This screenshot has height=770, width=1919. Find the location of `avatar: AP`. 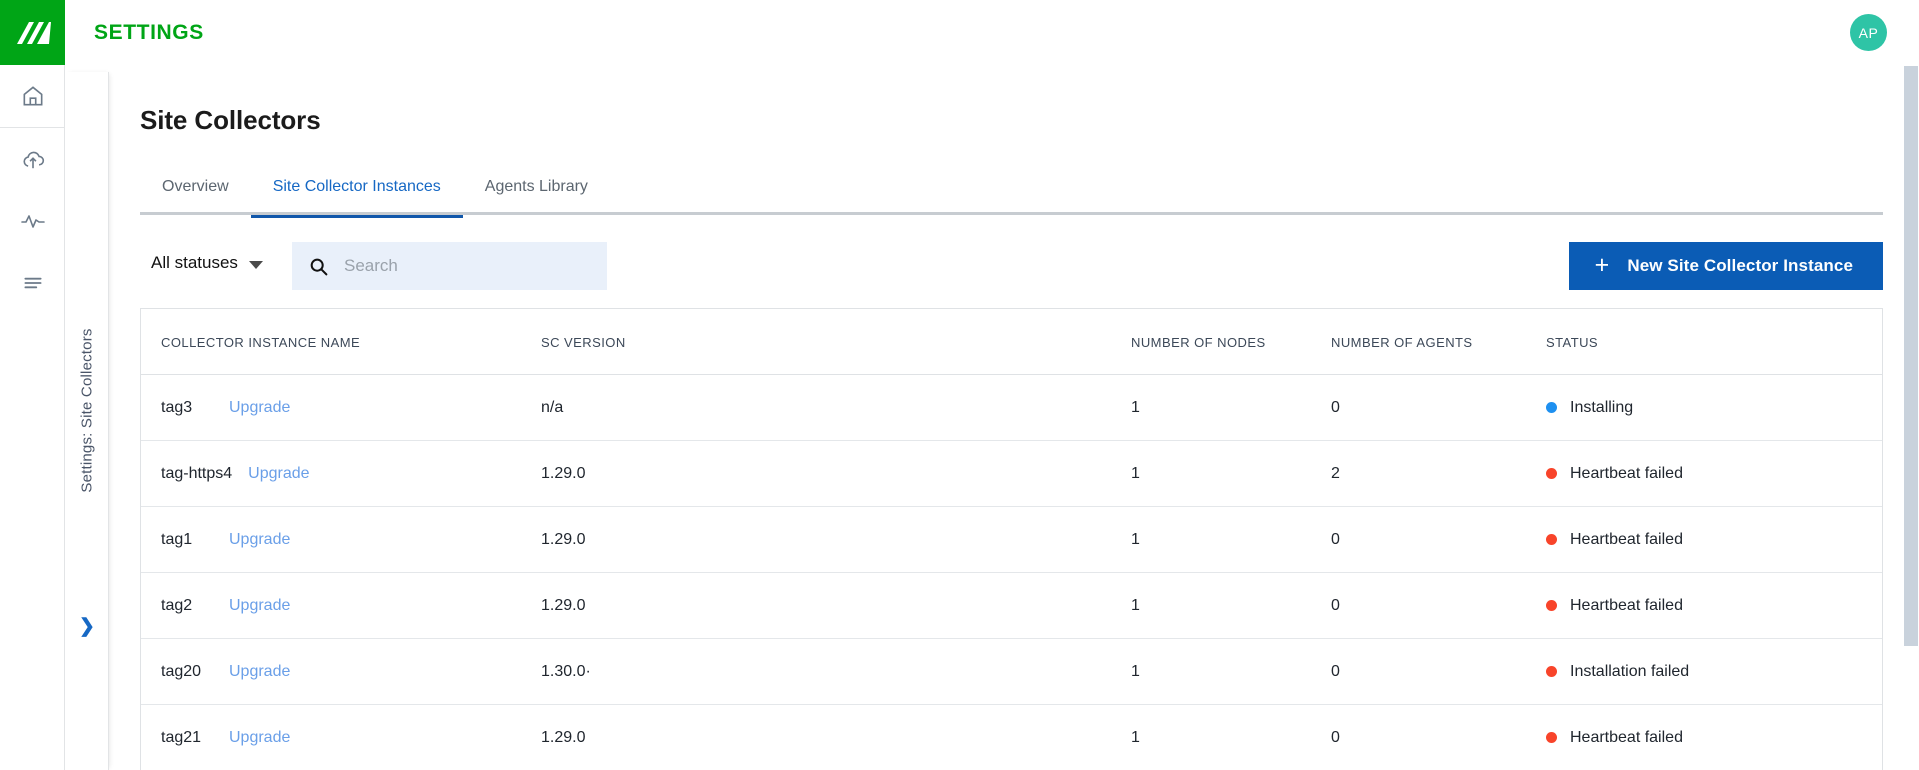

avatar: AP is located at coordinates (1868, 32).